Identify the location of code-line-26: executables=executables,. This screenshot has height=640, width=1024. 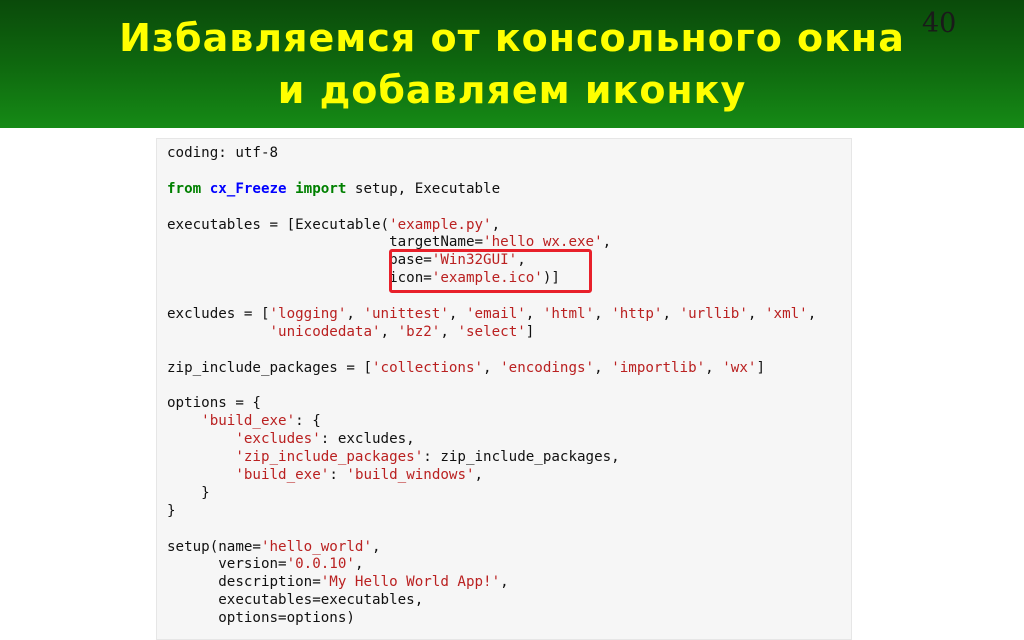
(491, 601).